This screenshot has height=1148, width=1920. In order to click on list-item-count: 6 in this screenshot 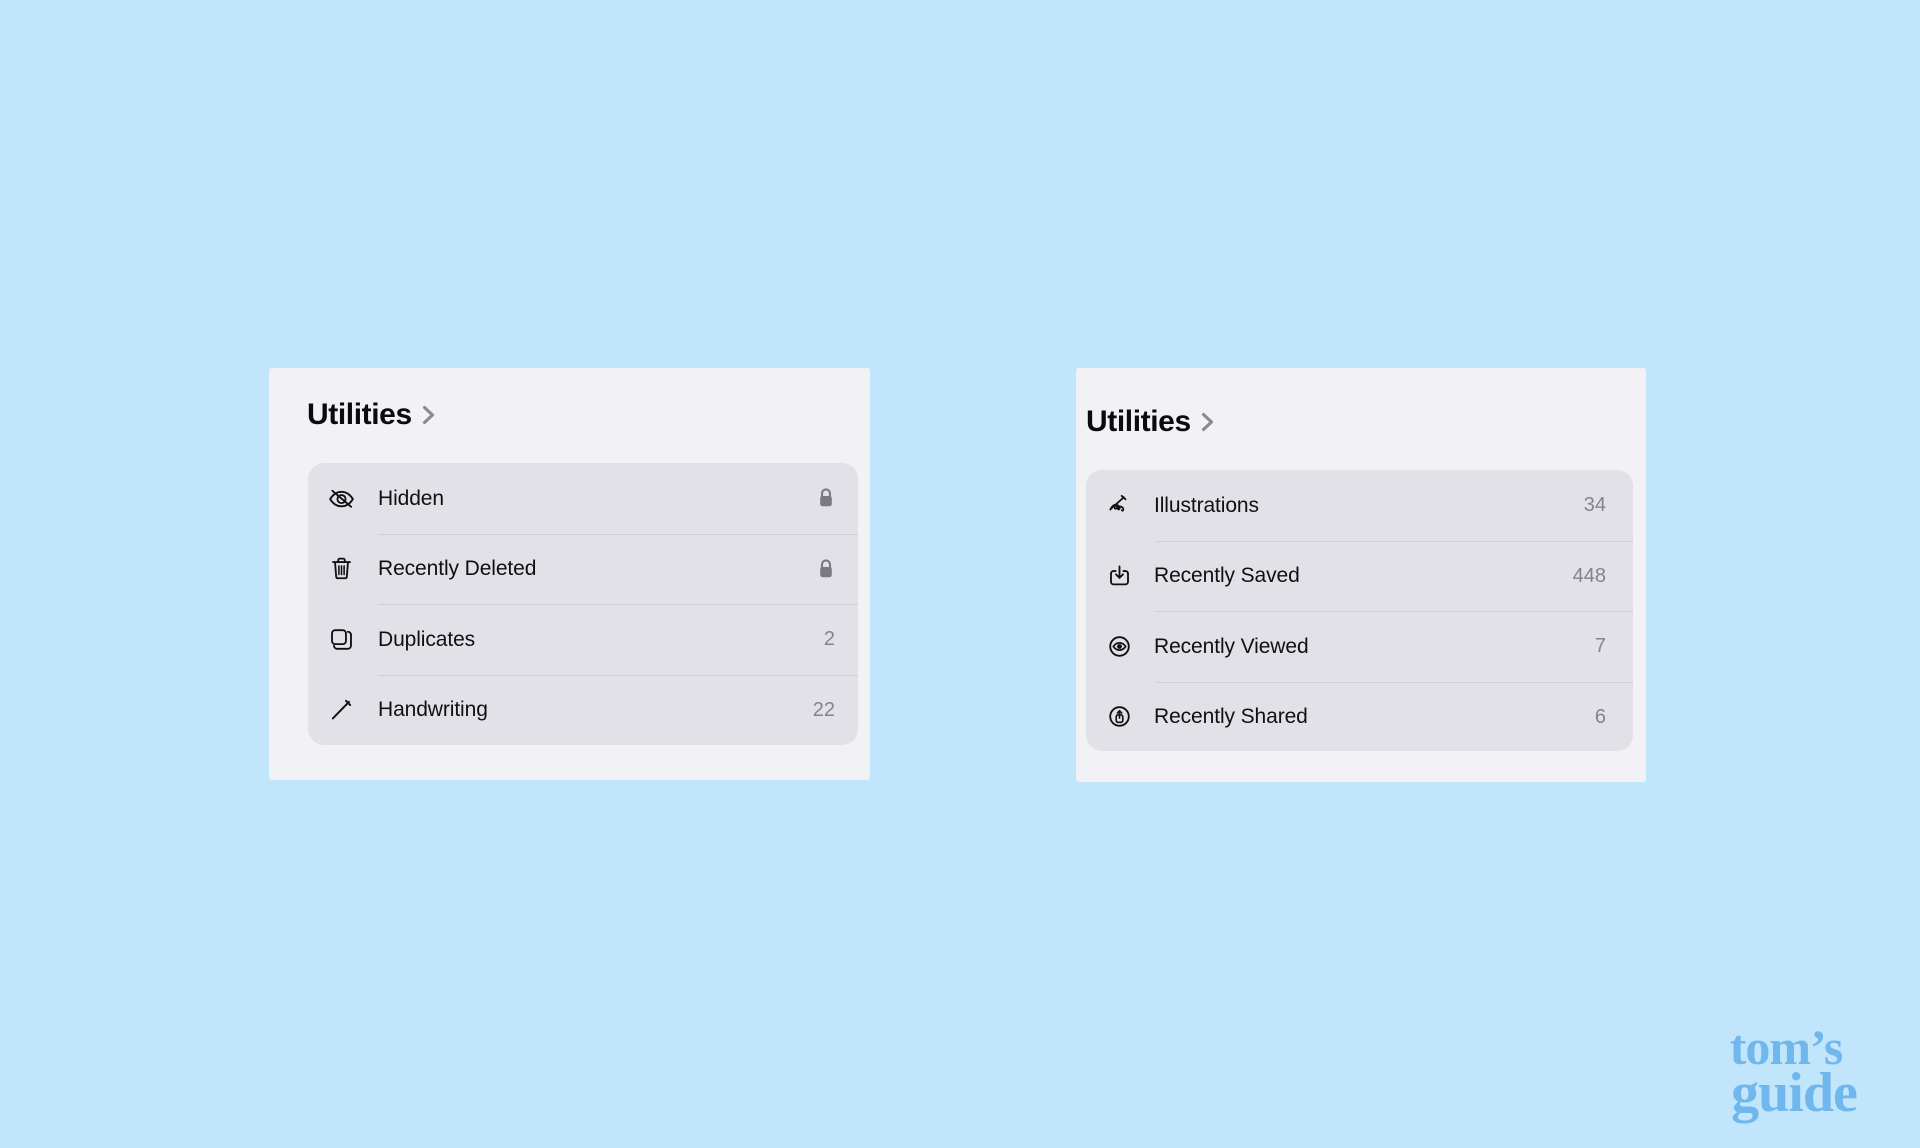, I will do `click(1600, 716)`.